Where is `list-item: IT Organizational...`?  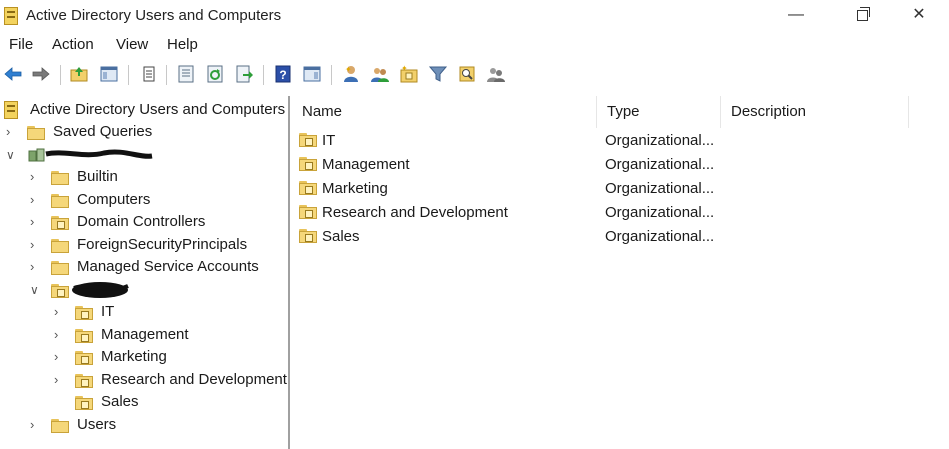
list-item: IT Organizational... is located at coordinates (620, 141).